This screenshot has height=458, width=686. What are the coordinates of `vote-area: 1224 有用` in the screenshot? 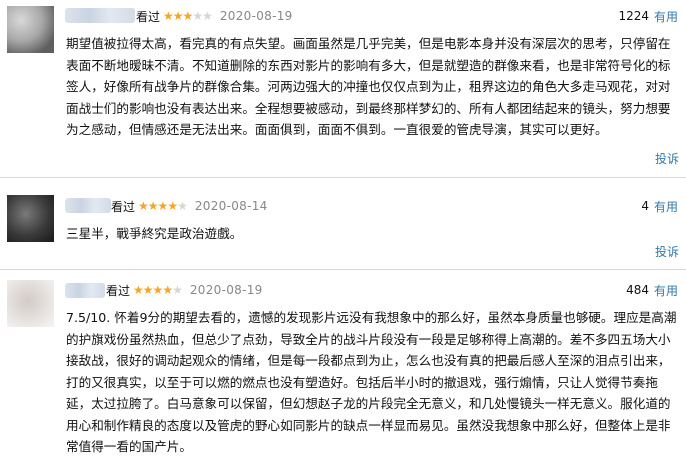 It's located at (648, 16).